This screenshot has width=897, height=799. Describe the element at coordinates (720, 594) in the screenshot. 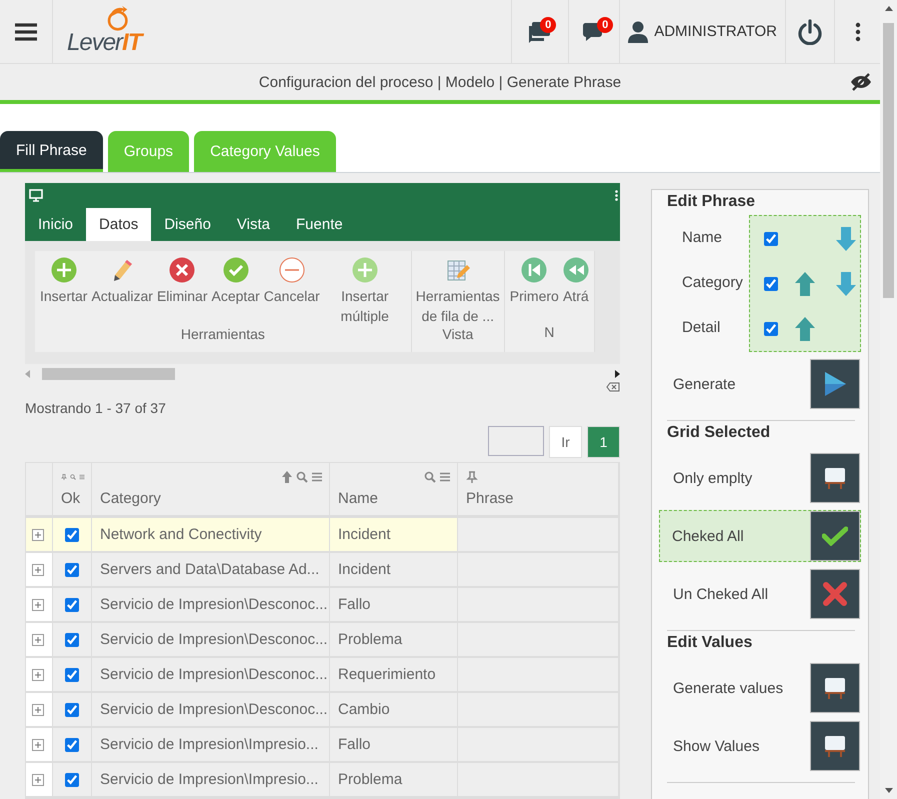

I see `action-label: Un Cheked All` at that location.